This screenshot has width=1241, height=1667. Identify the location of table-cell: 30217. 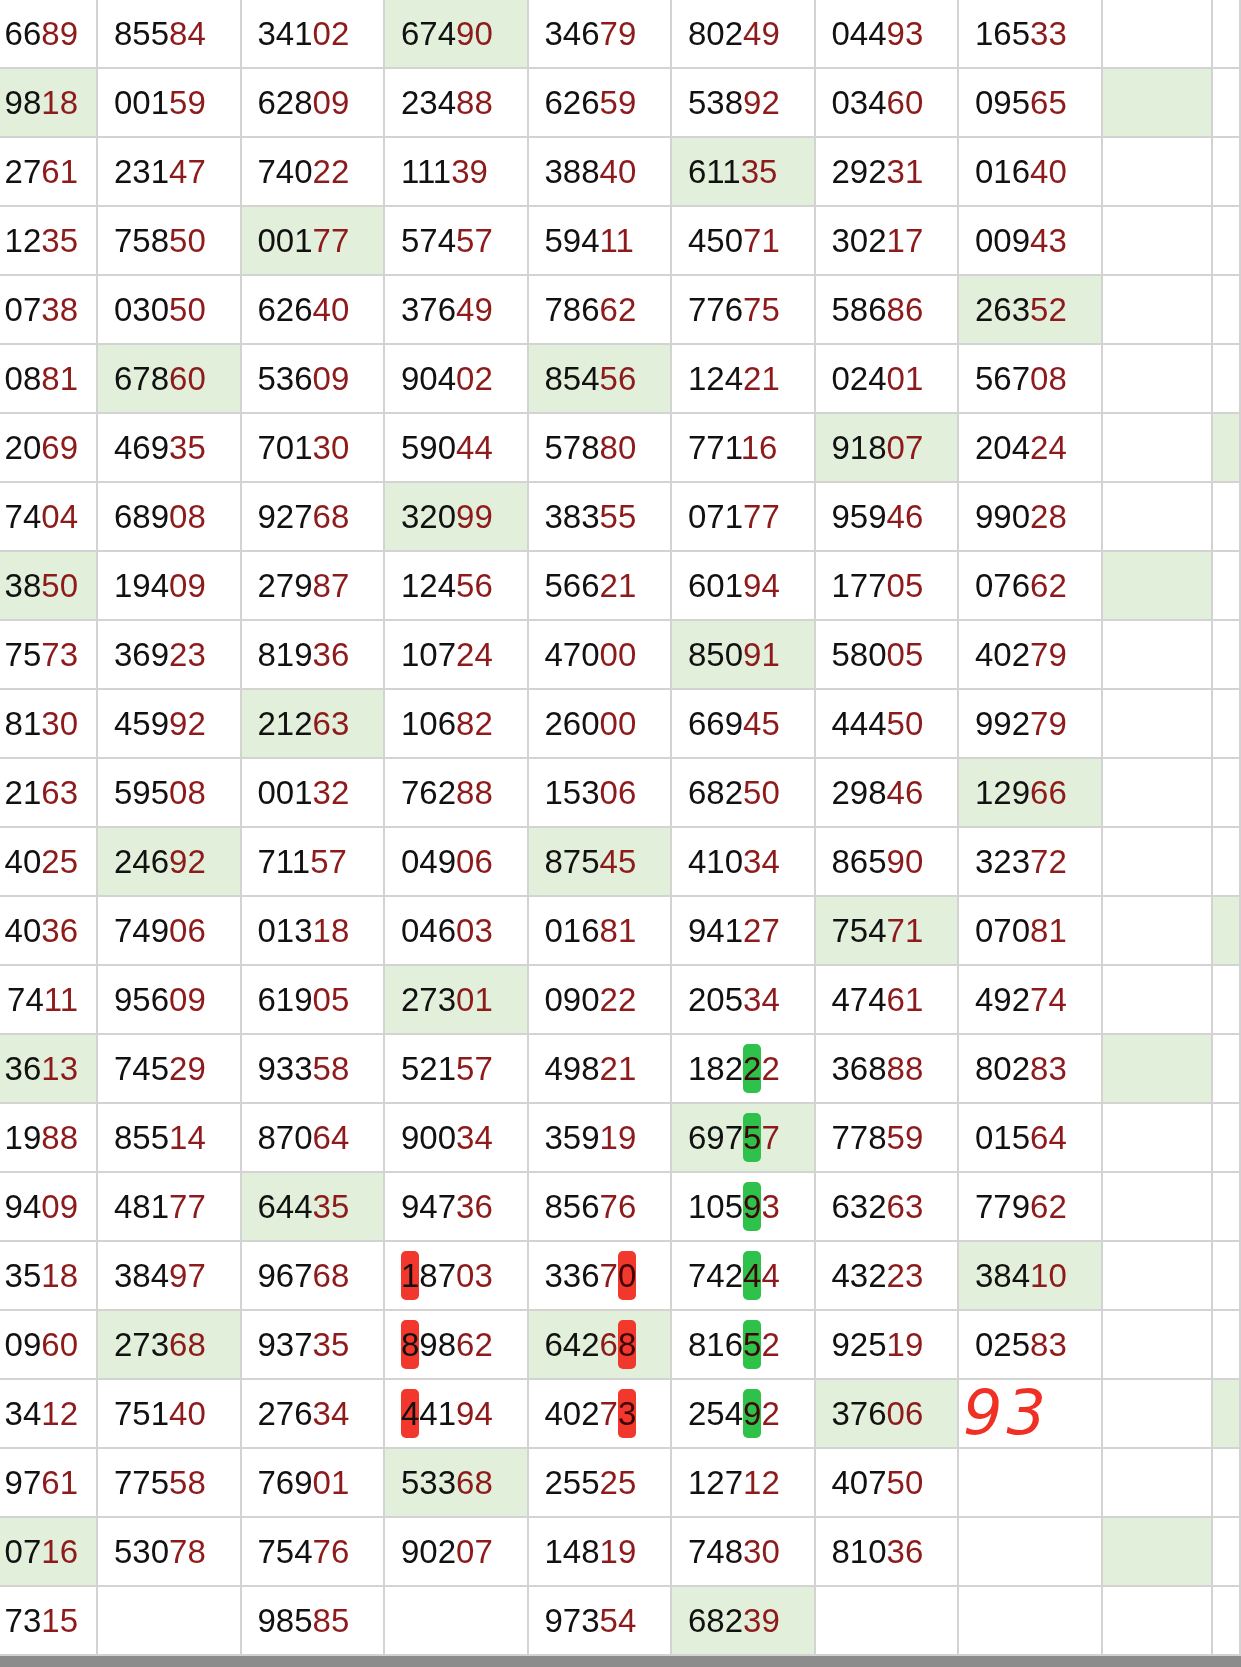
(887, 241).